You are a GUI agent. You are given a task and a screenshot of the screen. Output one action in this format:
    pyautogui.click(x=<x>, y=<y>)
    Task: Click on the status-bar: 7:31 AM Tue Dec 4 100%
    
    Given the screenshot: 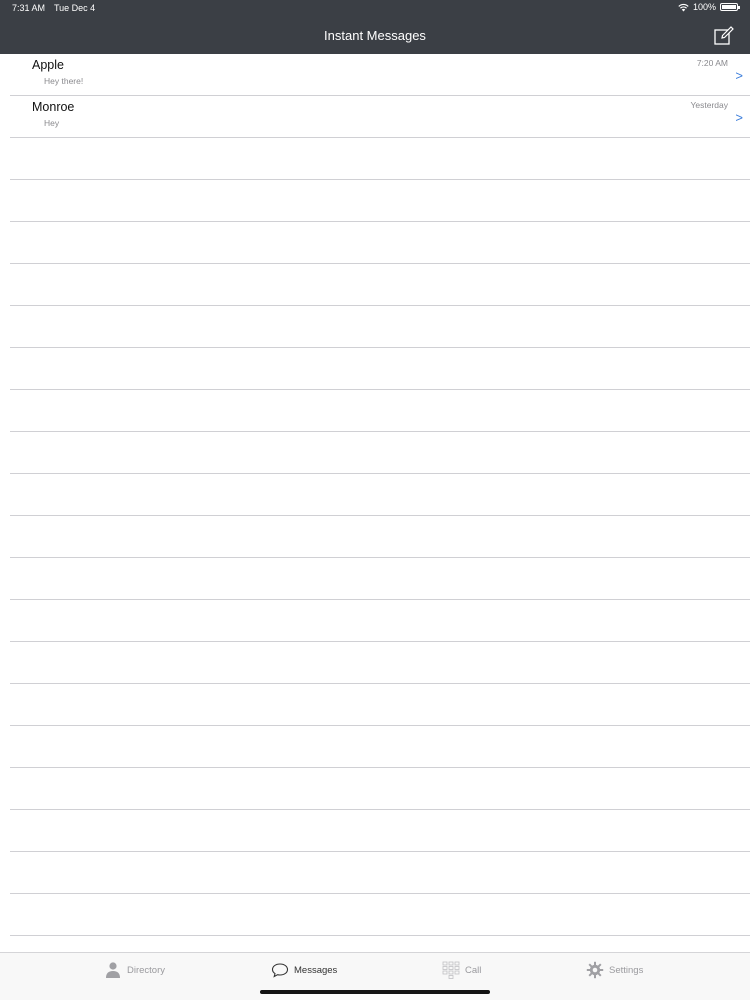 What is the action you would take?
    pyautogui.click(x=375, y=9)
    